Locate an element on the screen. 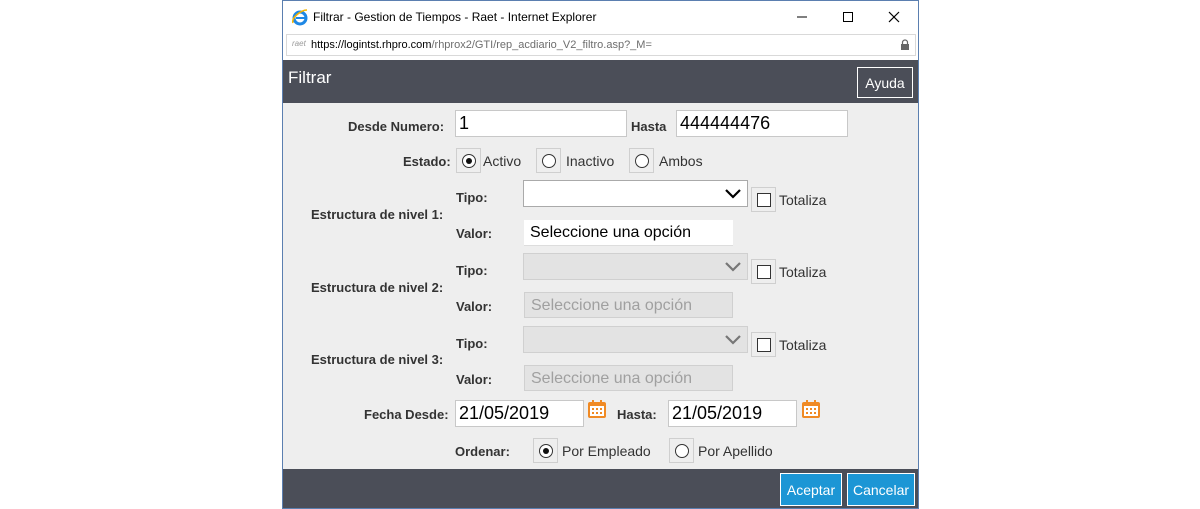 Image resolution: width=1200 pixels, height=509 pixels. nivel3-totaliza-label: Totaliza is located at coordinates (803, 345).